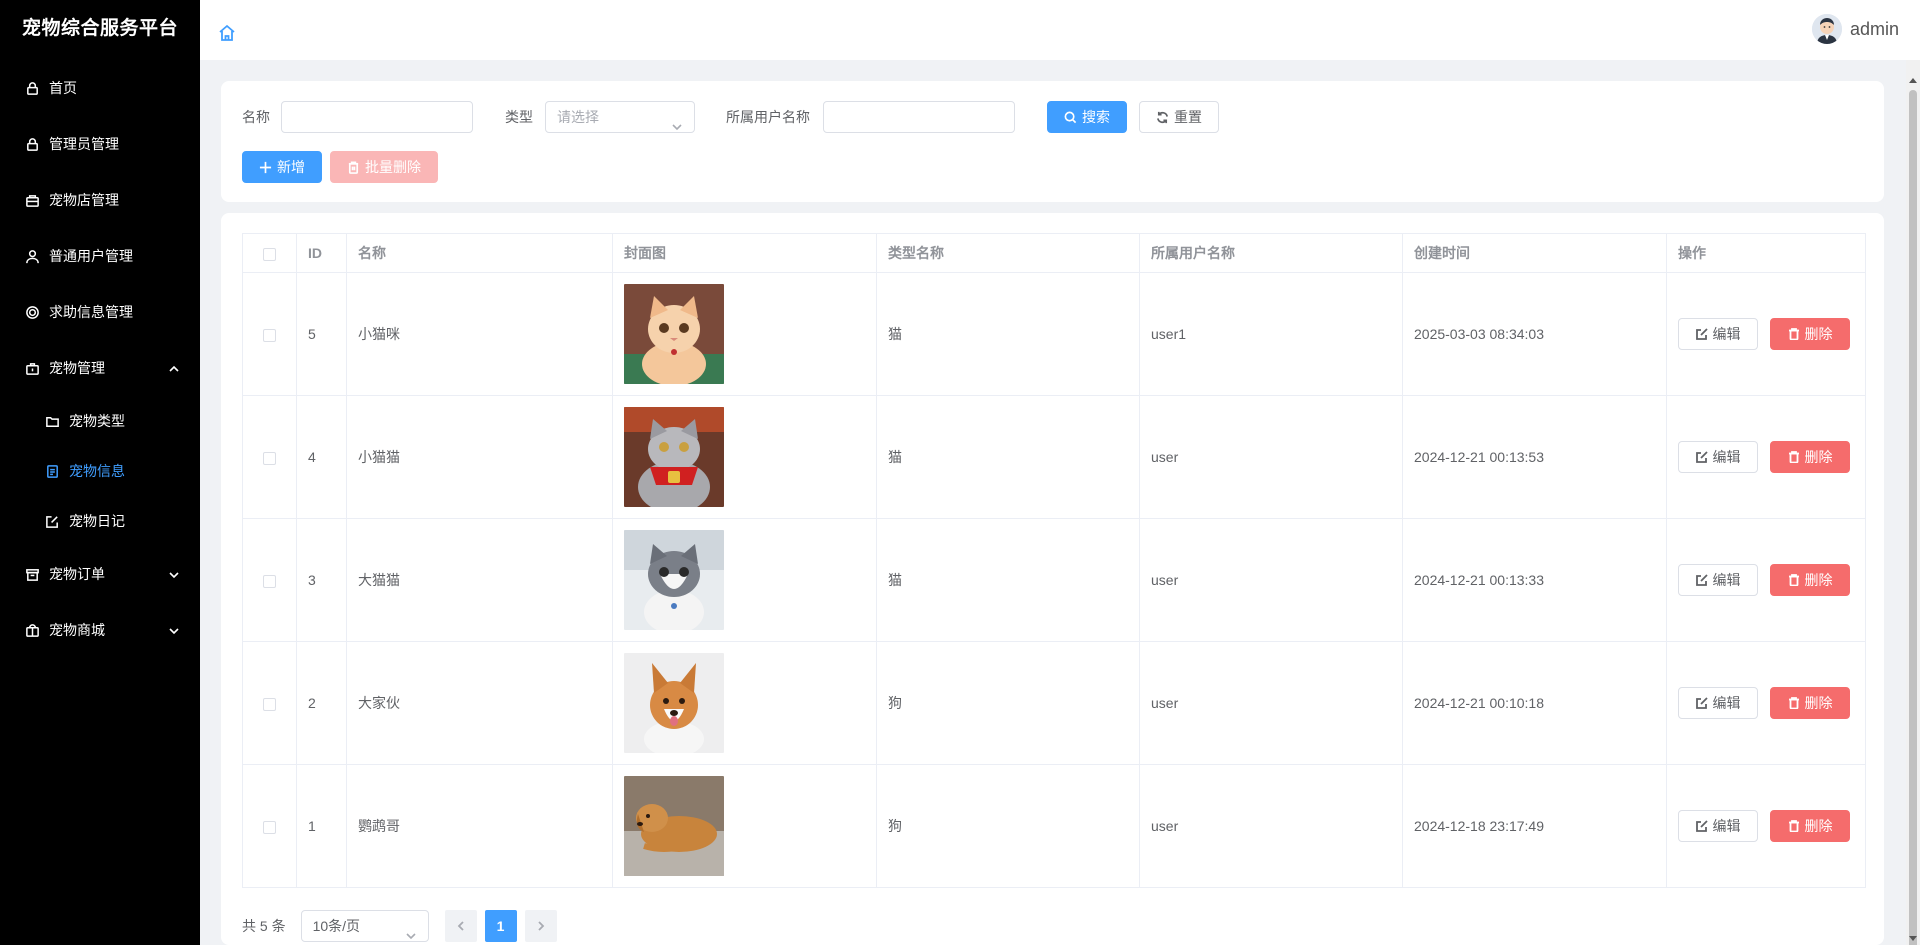 The width and height of the screenshot is (1920, 945). What do you see at coordinates (100, 312) in the screenshot?
I see `sidebar-item-help: 求助信息管理` at bounding box center [100, 312].